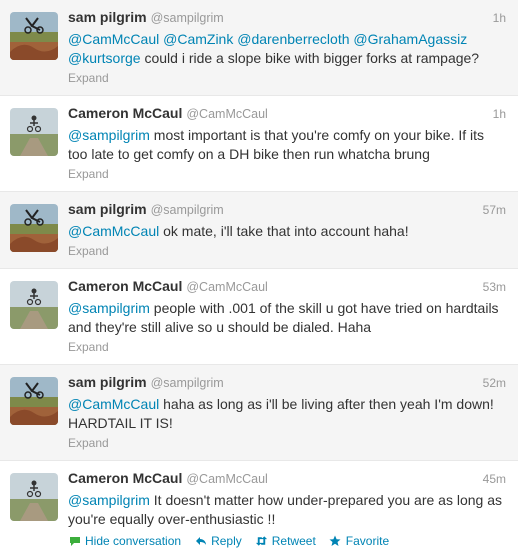 The image size is (518, 551). Describe the element at coordinates (293, 541) in the screenshot. I see `retweet-label: Retweet` at that location.